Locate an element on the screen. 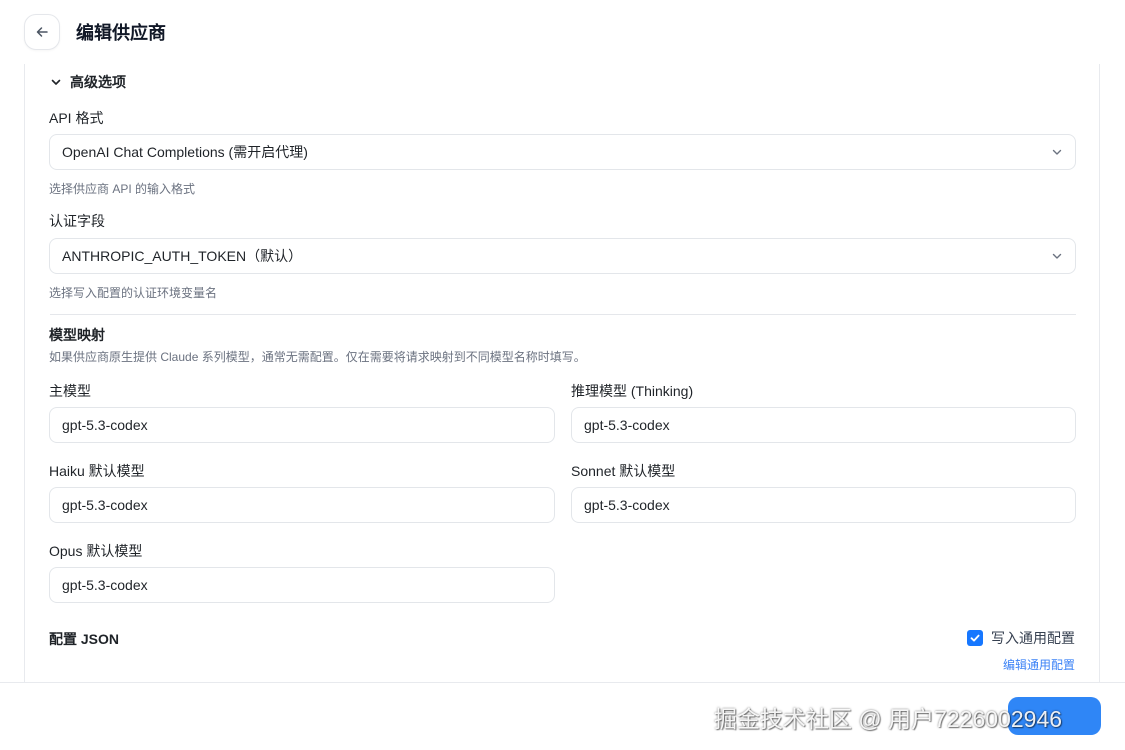 The width and height of the screenshot is (1125, 750). auth-field-hint: 选择写入配置的认证环境变量名 is located at coordinates (133, 293).